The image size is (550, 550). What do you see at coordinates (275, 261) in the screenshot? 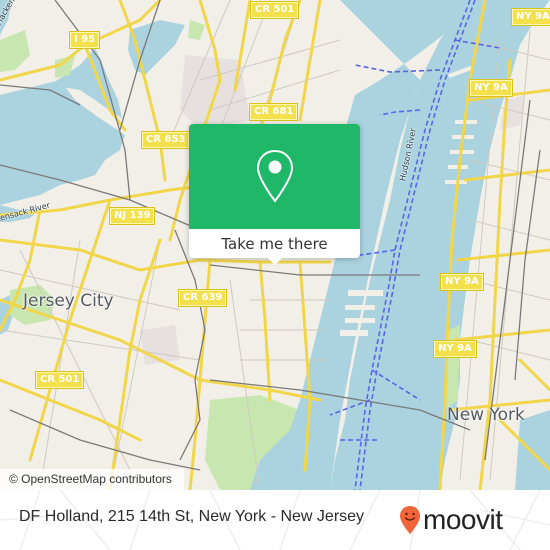
I see `popup-pointer` at bounding box center [275, 261].